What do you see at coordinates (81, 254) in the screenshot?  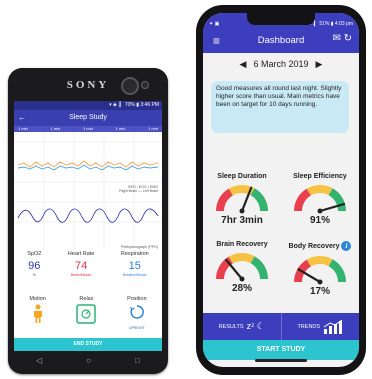 I see `metric-label: Heart Rate` at bounding box center [81, 254].